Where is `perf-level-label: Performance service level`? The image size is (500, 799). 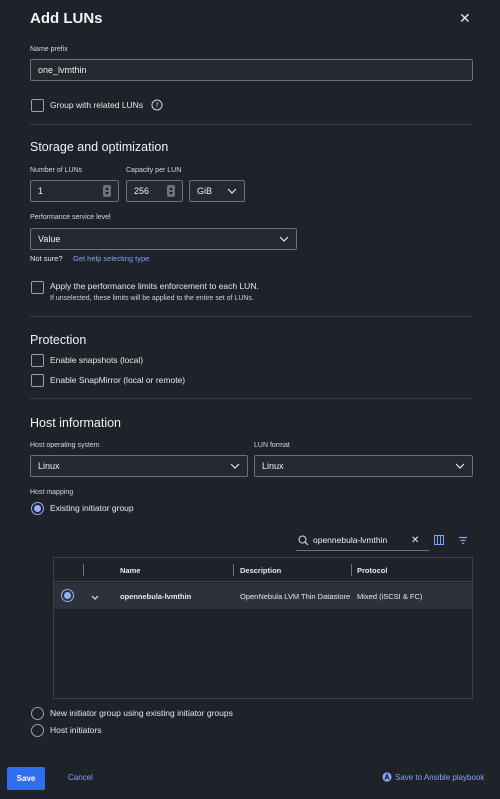
perf-level-label: Performance service level is located at coordinates (70, 217).